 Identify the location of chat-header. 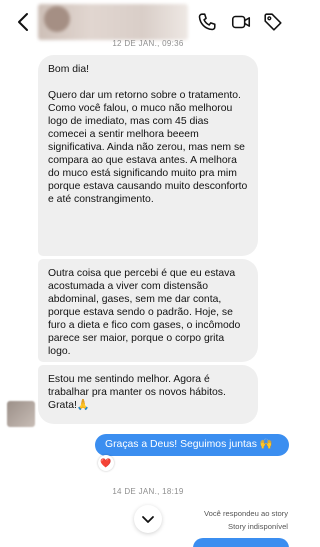
(148, 22).